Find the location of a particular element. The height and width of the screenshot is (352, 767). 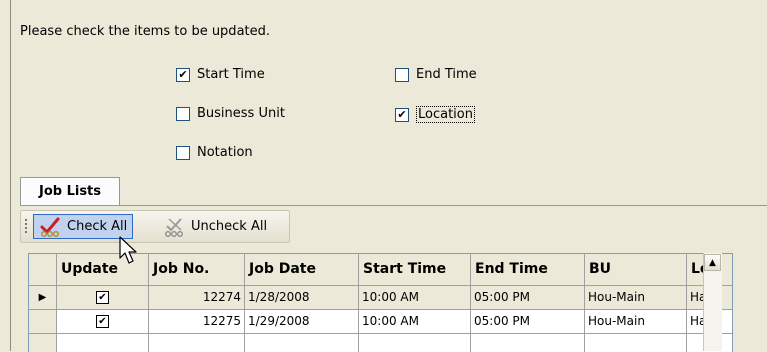

start-time-cell is located at coordinates (415, 343).